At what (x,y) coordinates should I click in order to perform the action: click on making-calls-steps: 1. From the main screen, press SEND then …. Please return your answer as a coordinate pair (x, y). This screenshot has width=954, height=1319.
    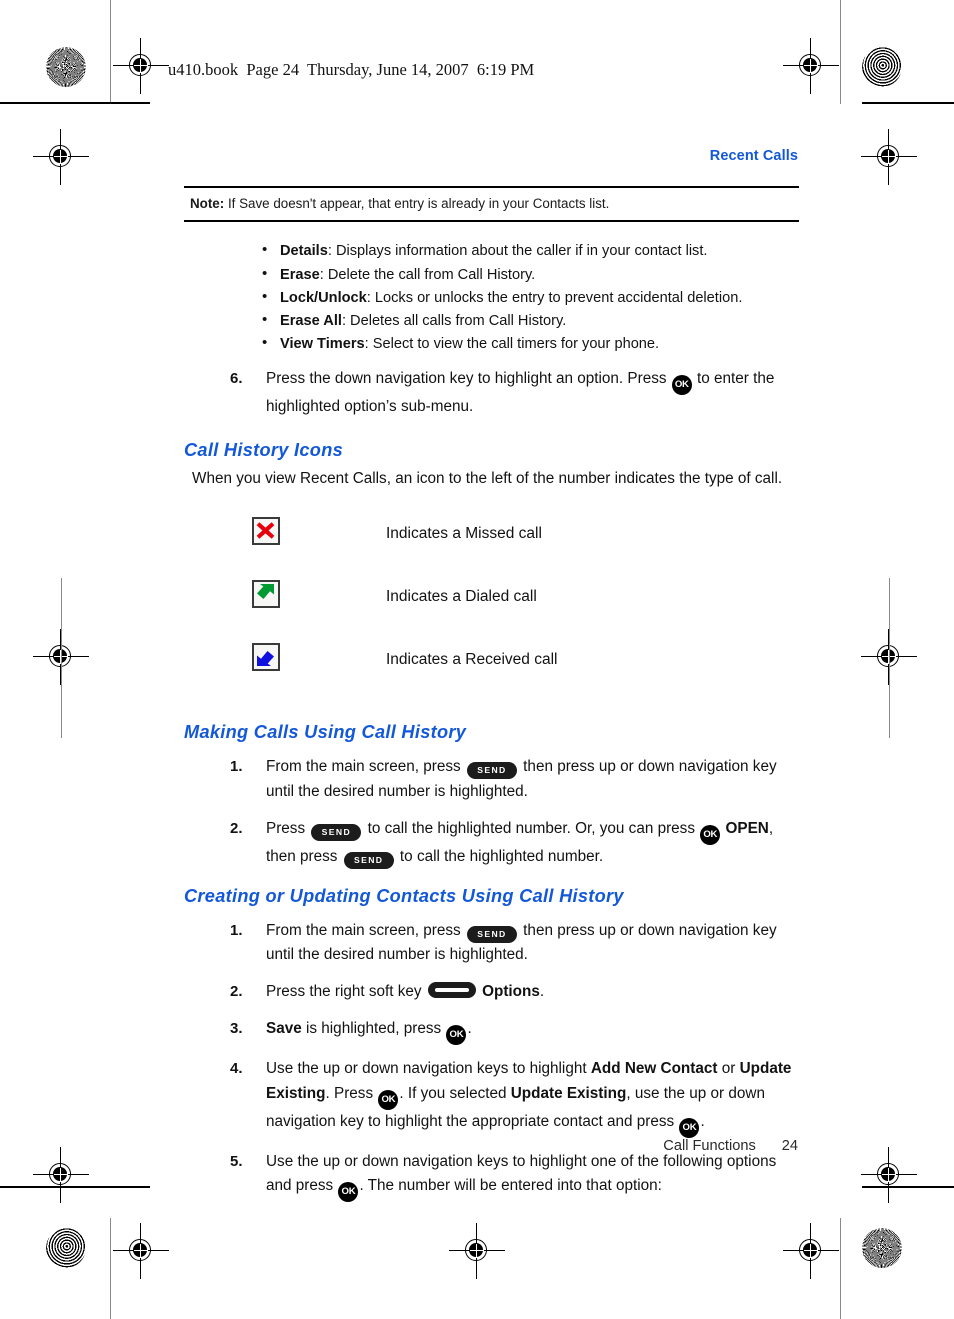
    Looking at the image, I should click on (491, 812).